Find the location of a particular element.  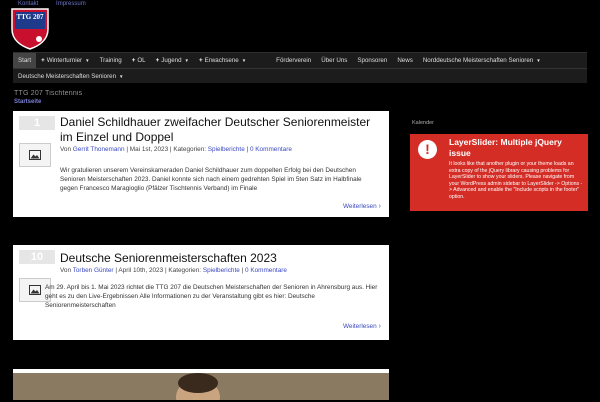

nav-item-jugend: + Jugend ▼ is located at coordinates (172, 60).